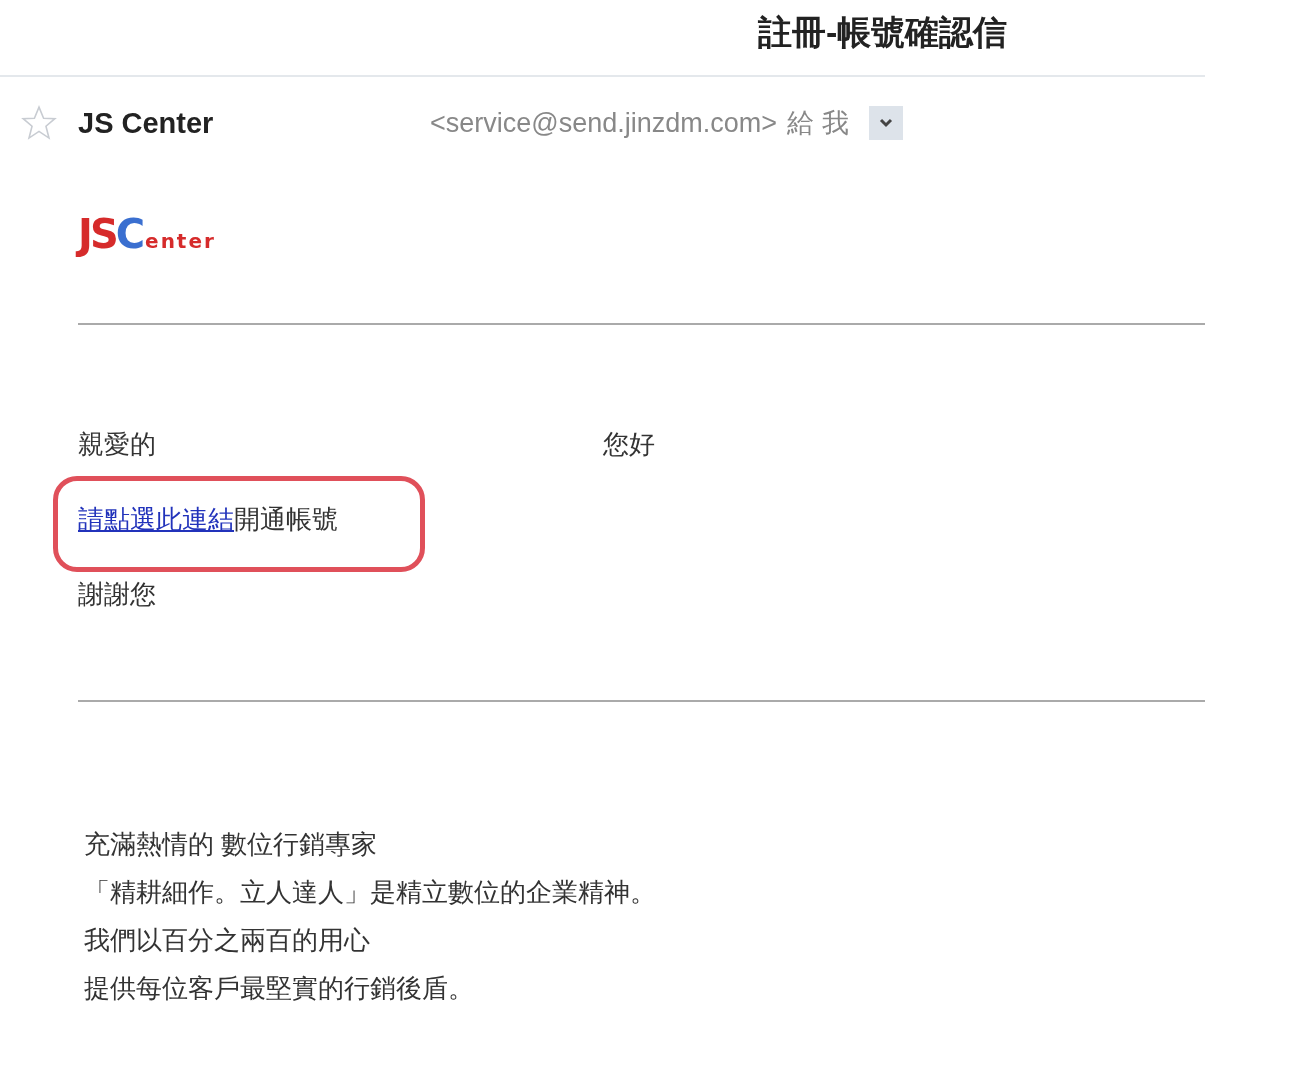 This screenshot has width=1309, height=1080. I want to click on email-subject: 註冊-帳號確認信, so click(883, 32).